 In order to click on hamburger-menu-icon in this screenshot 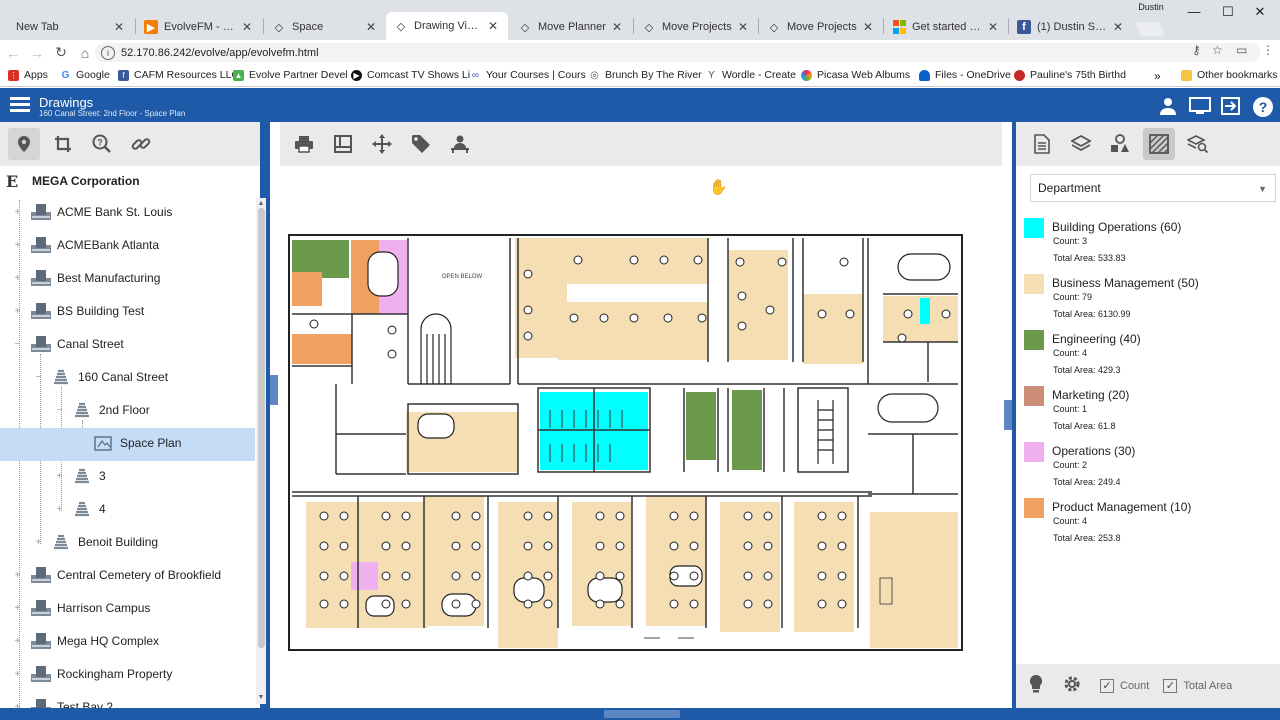, I will do `click(20, 105)`.